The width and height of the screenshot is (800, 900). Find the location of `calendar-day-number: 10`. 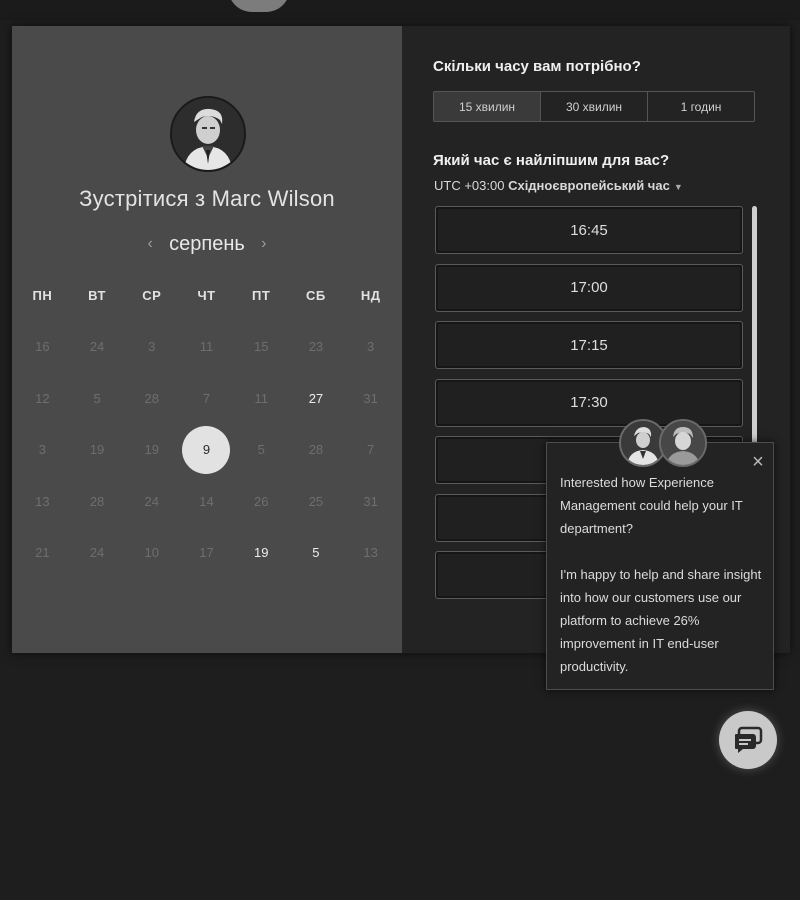

calendar-day-number: 10 is located at coordinates (152, 553).